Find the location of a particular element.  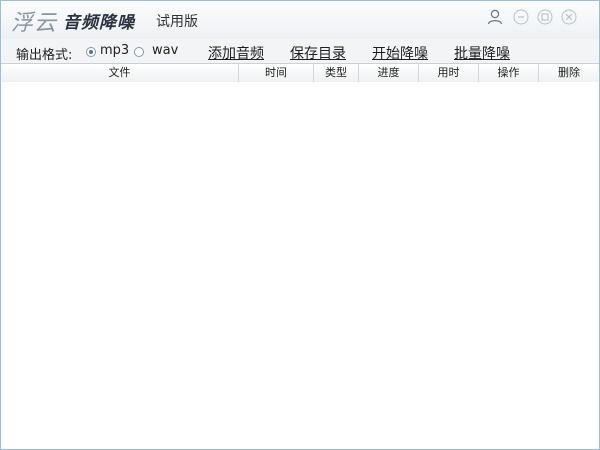

toolbar: 输出格式: mp3 wav 添加音频 保存目录 开始降噪 批量降噪 is located at coordinates (300, 51).